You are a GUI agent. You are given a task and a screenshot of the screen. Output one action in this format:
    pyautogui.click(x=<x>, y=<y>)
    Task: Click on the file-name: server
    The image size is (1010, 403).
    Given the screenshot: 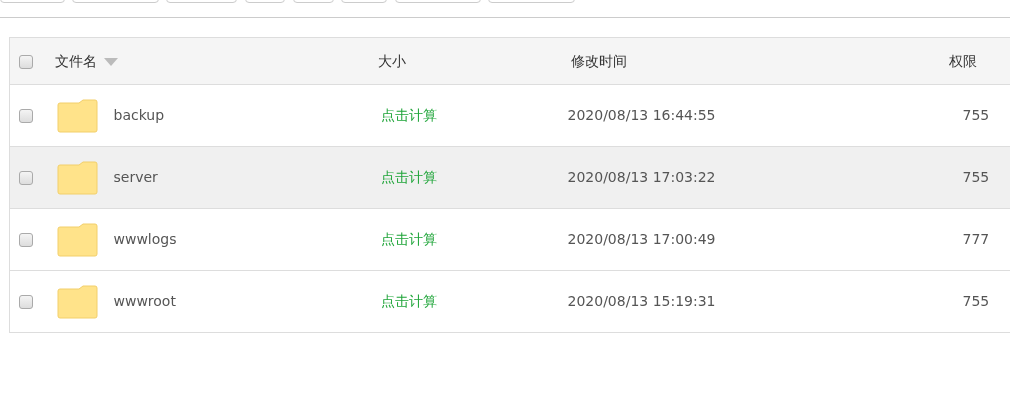 What is the action you would take?
    pyautogui.click(x=135, y=177)
    